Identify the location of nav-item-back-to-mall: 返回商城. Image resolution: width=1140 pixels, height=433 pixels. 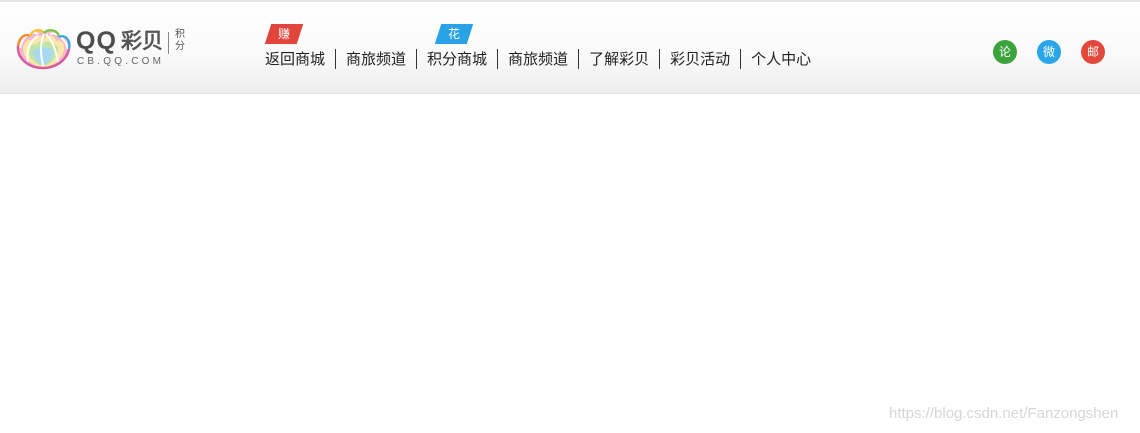
(299, 59).